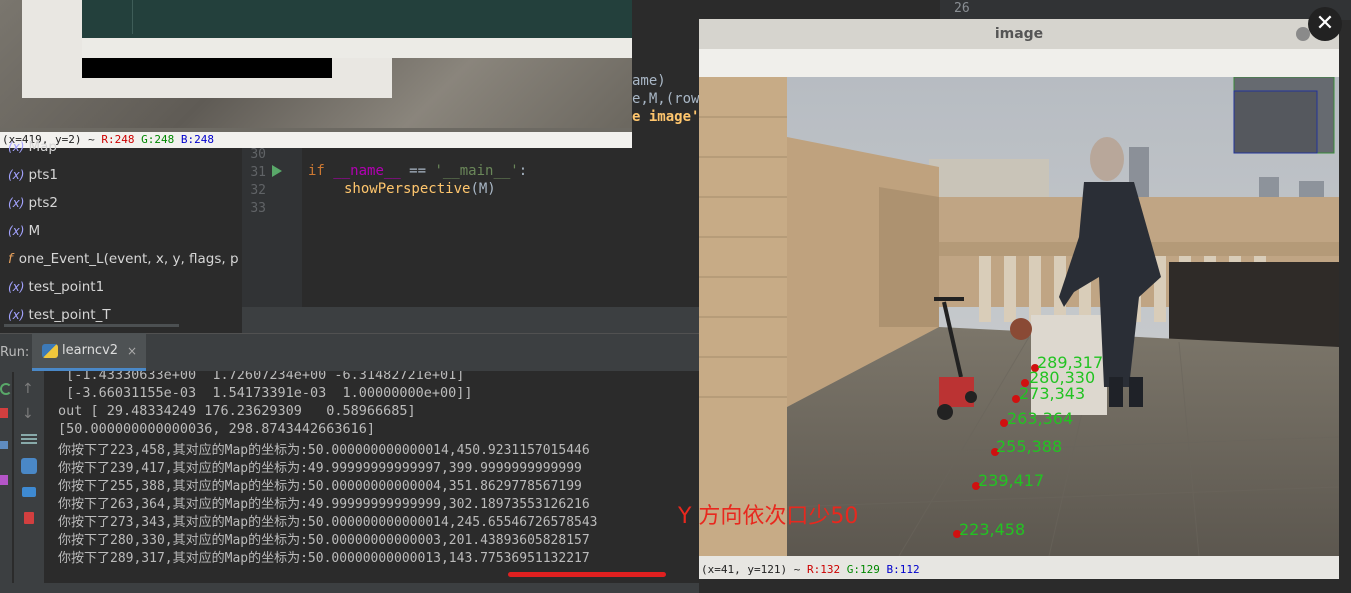  What do you see at coordinates (29, 492) in the screenshot?
I see `print-icon` at bounding box center [29, 492].